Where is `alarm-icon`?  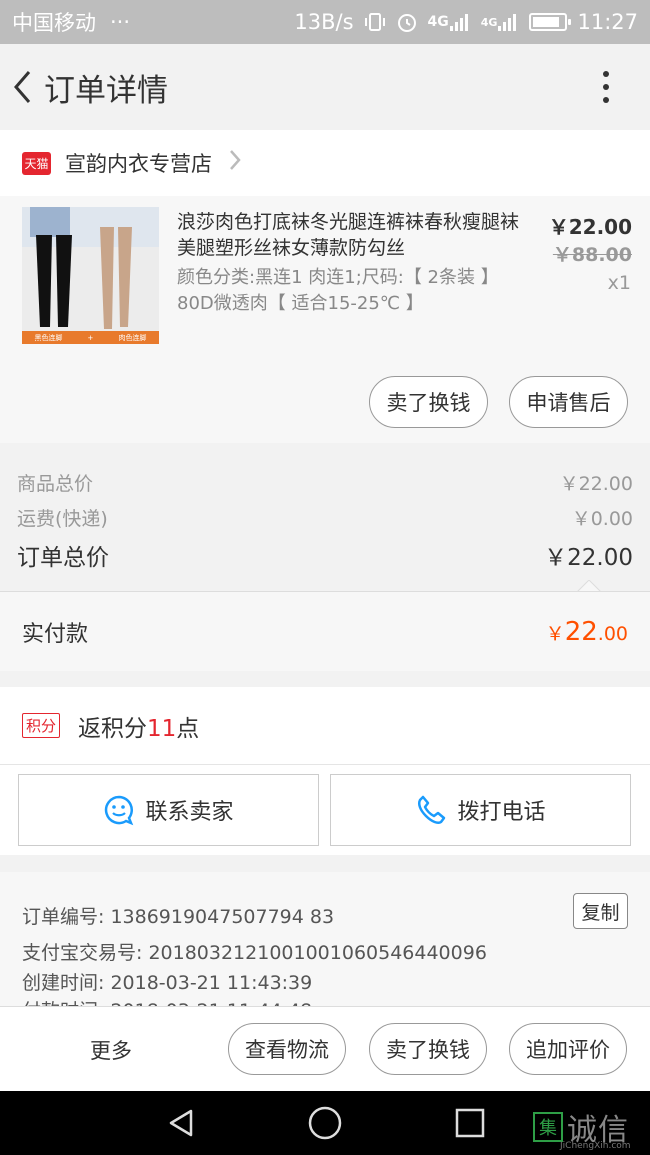
alarm-icon is located at coordinates (407, 22).